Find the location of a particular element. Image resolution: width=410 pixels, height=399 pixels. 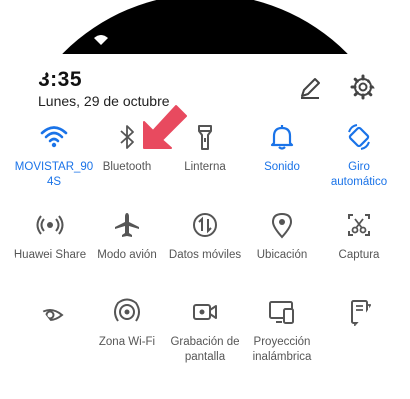

tile-ebook-mode is located at coordinates (359, 316).